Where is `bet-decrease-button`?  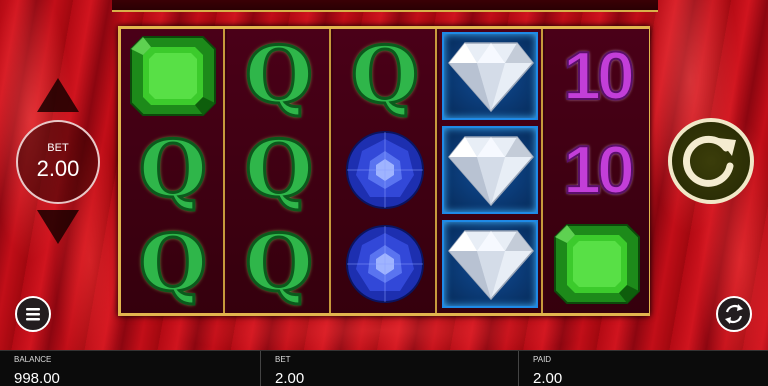
bet-decrease-button is located at coordinates (58, 227).